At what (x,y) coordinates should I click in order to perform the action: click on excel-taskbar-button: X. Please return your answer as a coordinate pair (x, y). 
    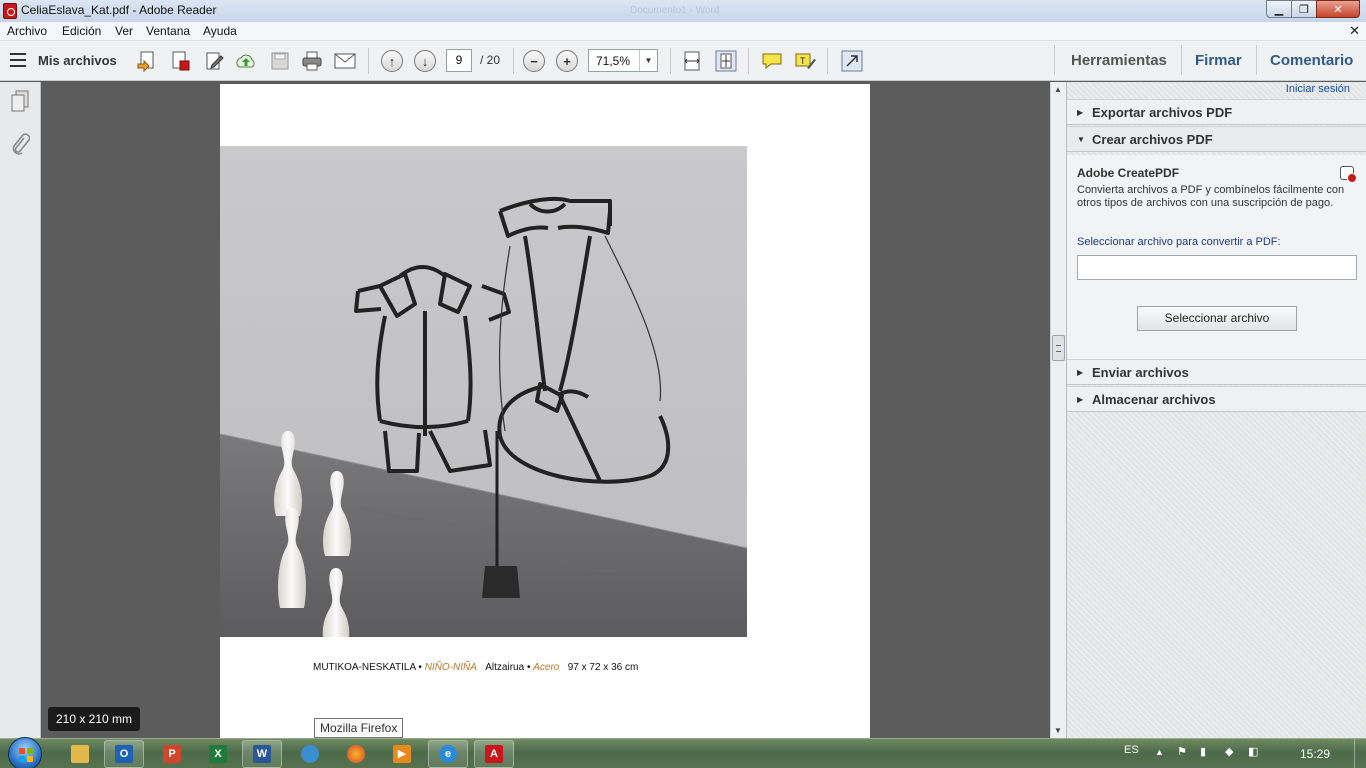
    Looking at the image, I should click on (218, 754).